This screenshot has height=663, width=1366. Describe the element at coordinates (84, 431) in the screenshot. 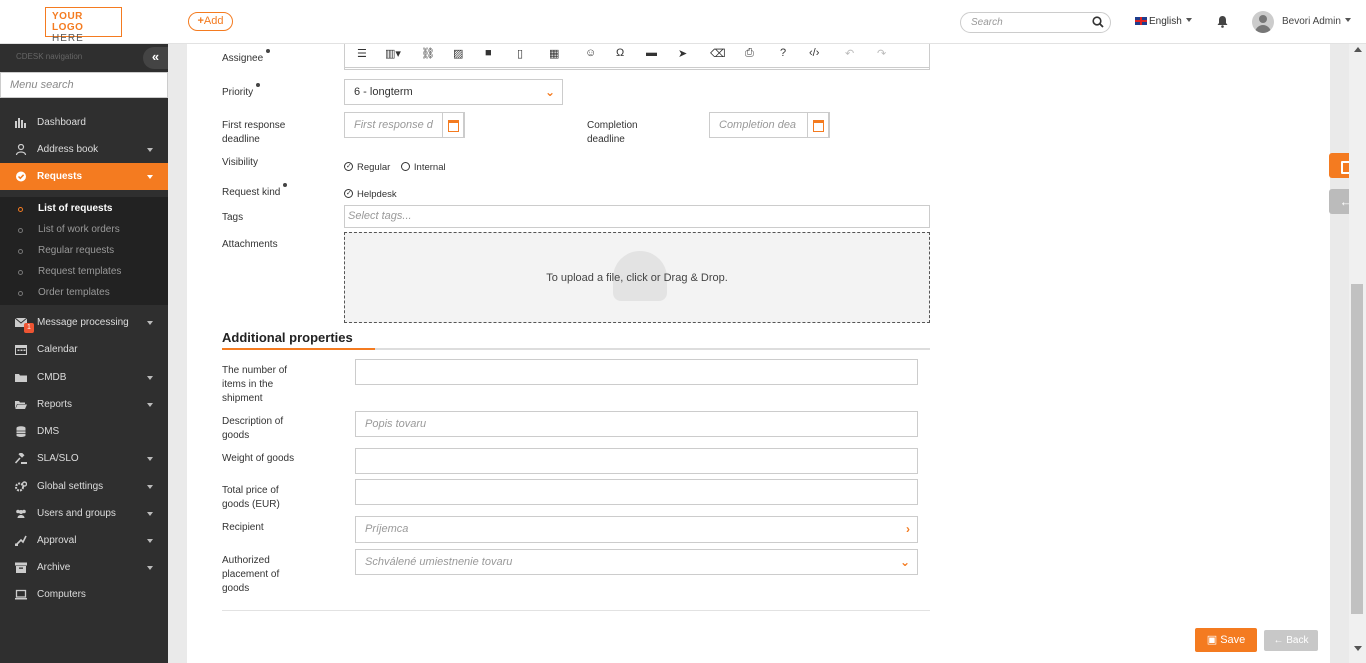

I see `sidebar-item-dms: DMS` at that location.